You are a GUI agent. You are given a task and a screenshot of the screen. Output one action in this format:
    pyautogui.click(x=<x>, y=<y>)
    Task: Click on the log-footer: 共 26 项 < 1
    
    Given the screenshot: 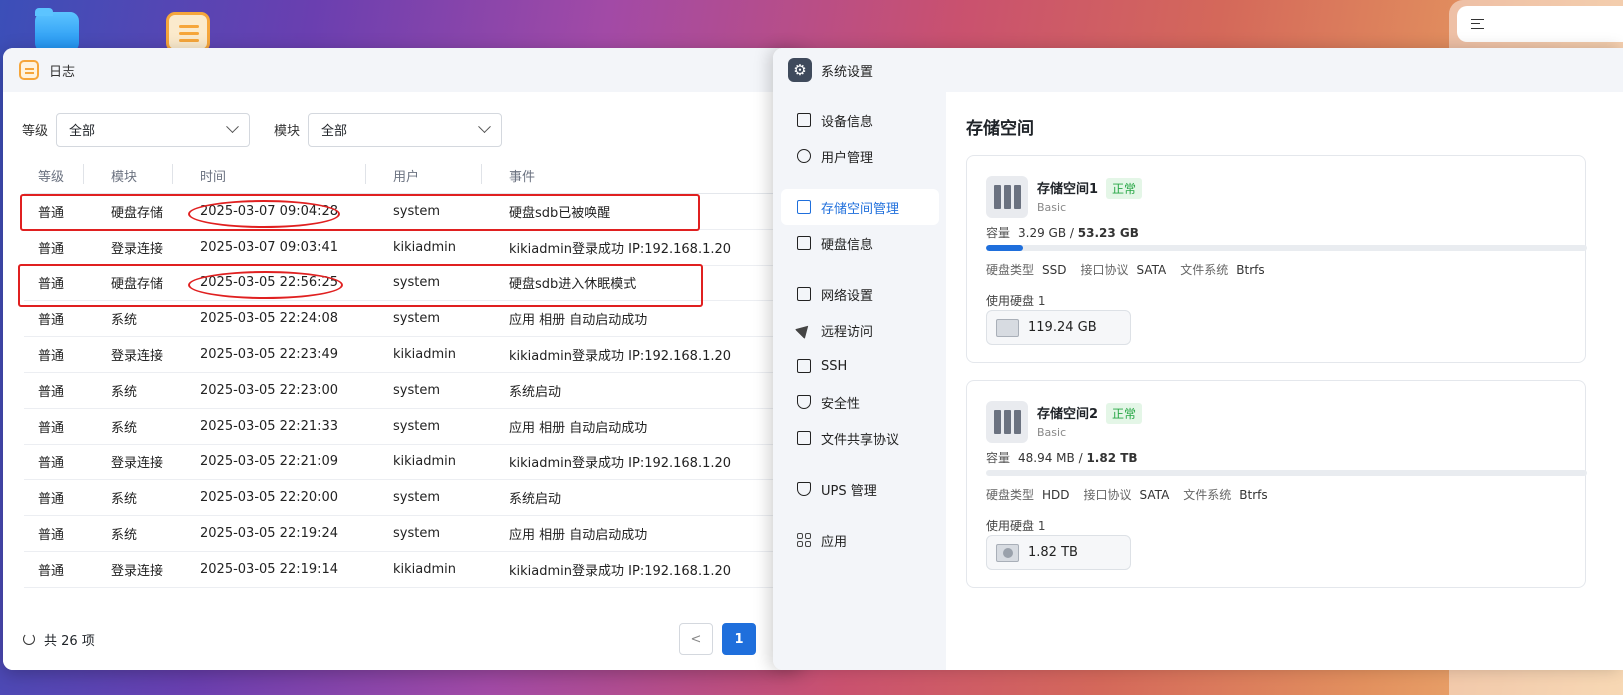 What is the action you would take?
    pyautogui.click(x=403, y=639)
    